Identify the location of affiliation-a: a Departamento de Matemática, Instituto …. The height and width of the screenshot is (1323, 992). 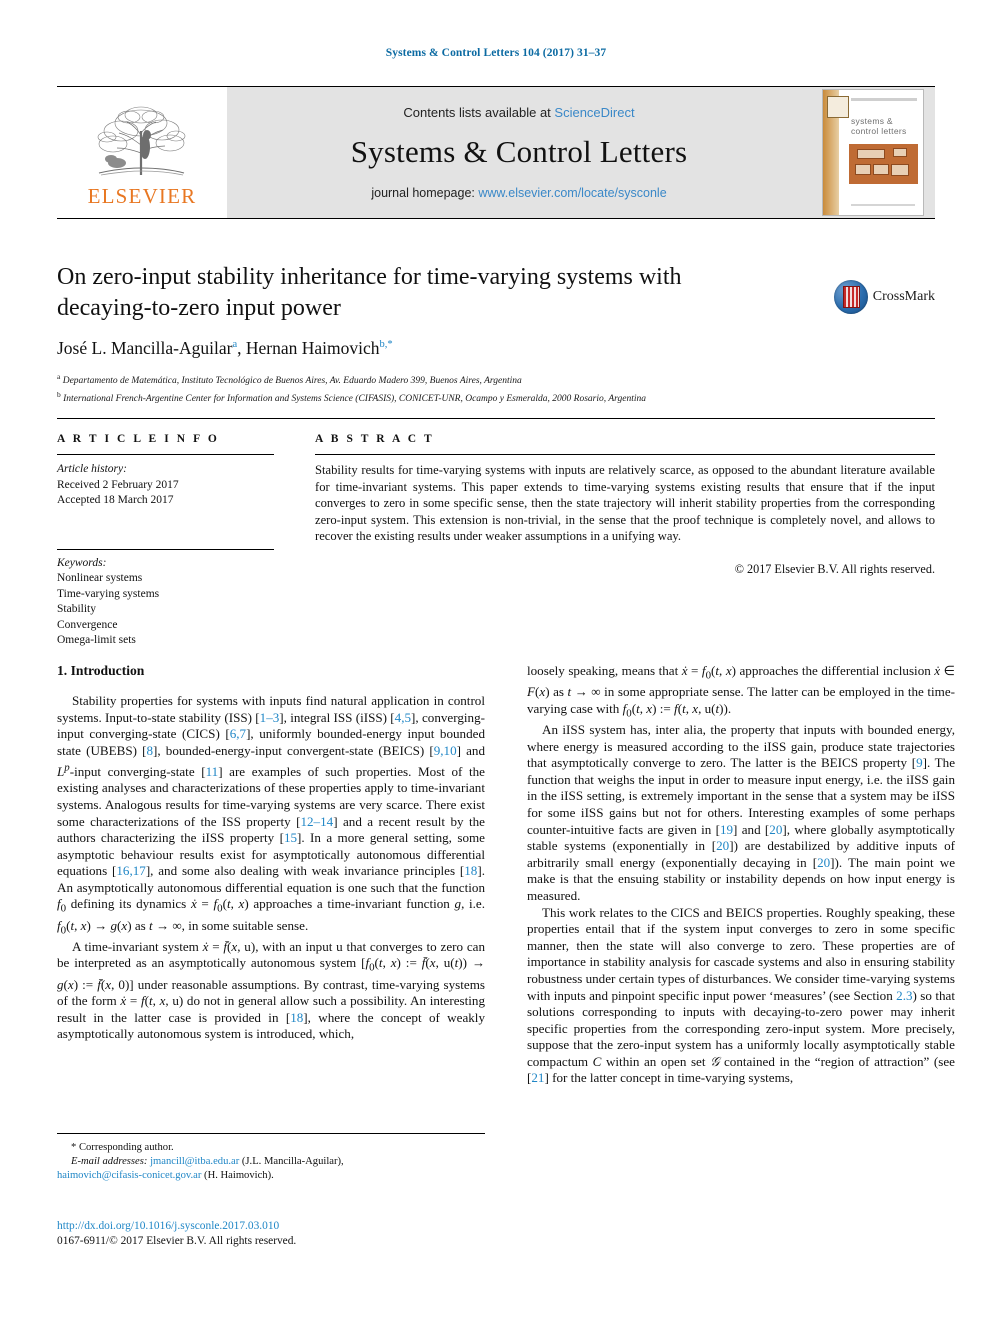
(496, 379).